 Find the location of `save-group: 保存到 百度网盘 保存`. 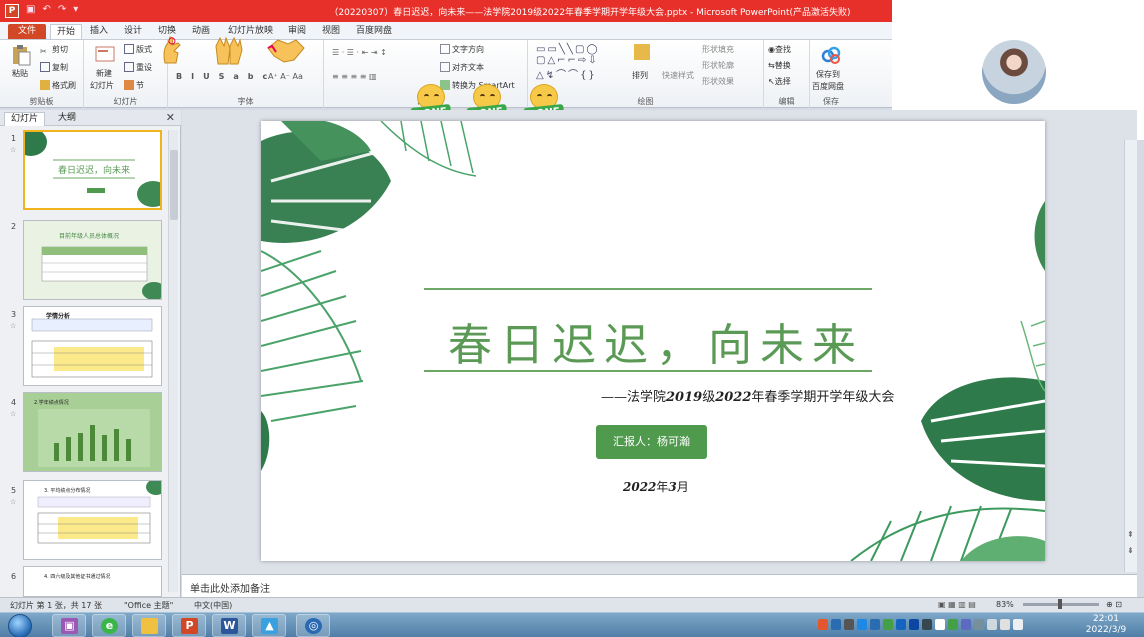

save-group: 保存到 百度网盘 保存 is located at coordinates (831, 74).